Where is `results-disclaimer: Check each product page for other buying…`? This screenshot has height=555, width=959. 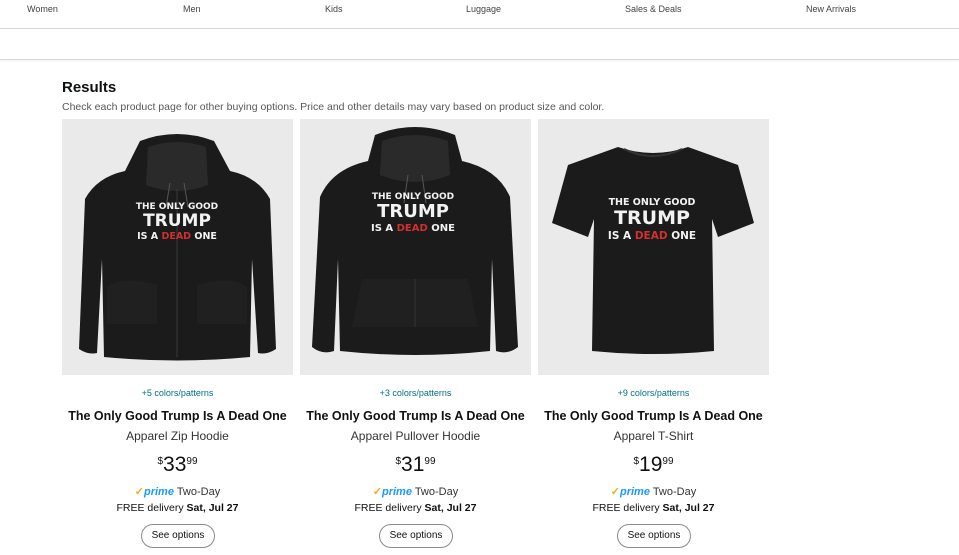 results-disclaimer: Check each product page for other buying… is located at coordinates (333, 107).